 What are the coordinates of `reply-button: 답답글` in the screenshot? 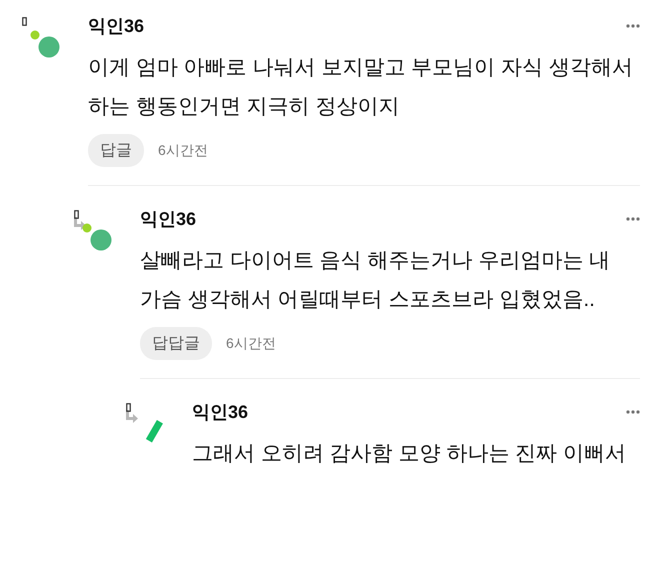 It's located at (176, 343).